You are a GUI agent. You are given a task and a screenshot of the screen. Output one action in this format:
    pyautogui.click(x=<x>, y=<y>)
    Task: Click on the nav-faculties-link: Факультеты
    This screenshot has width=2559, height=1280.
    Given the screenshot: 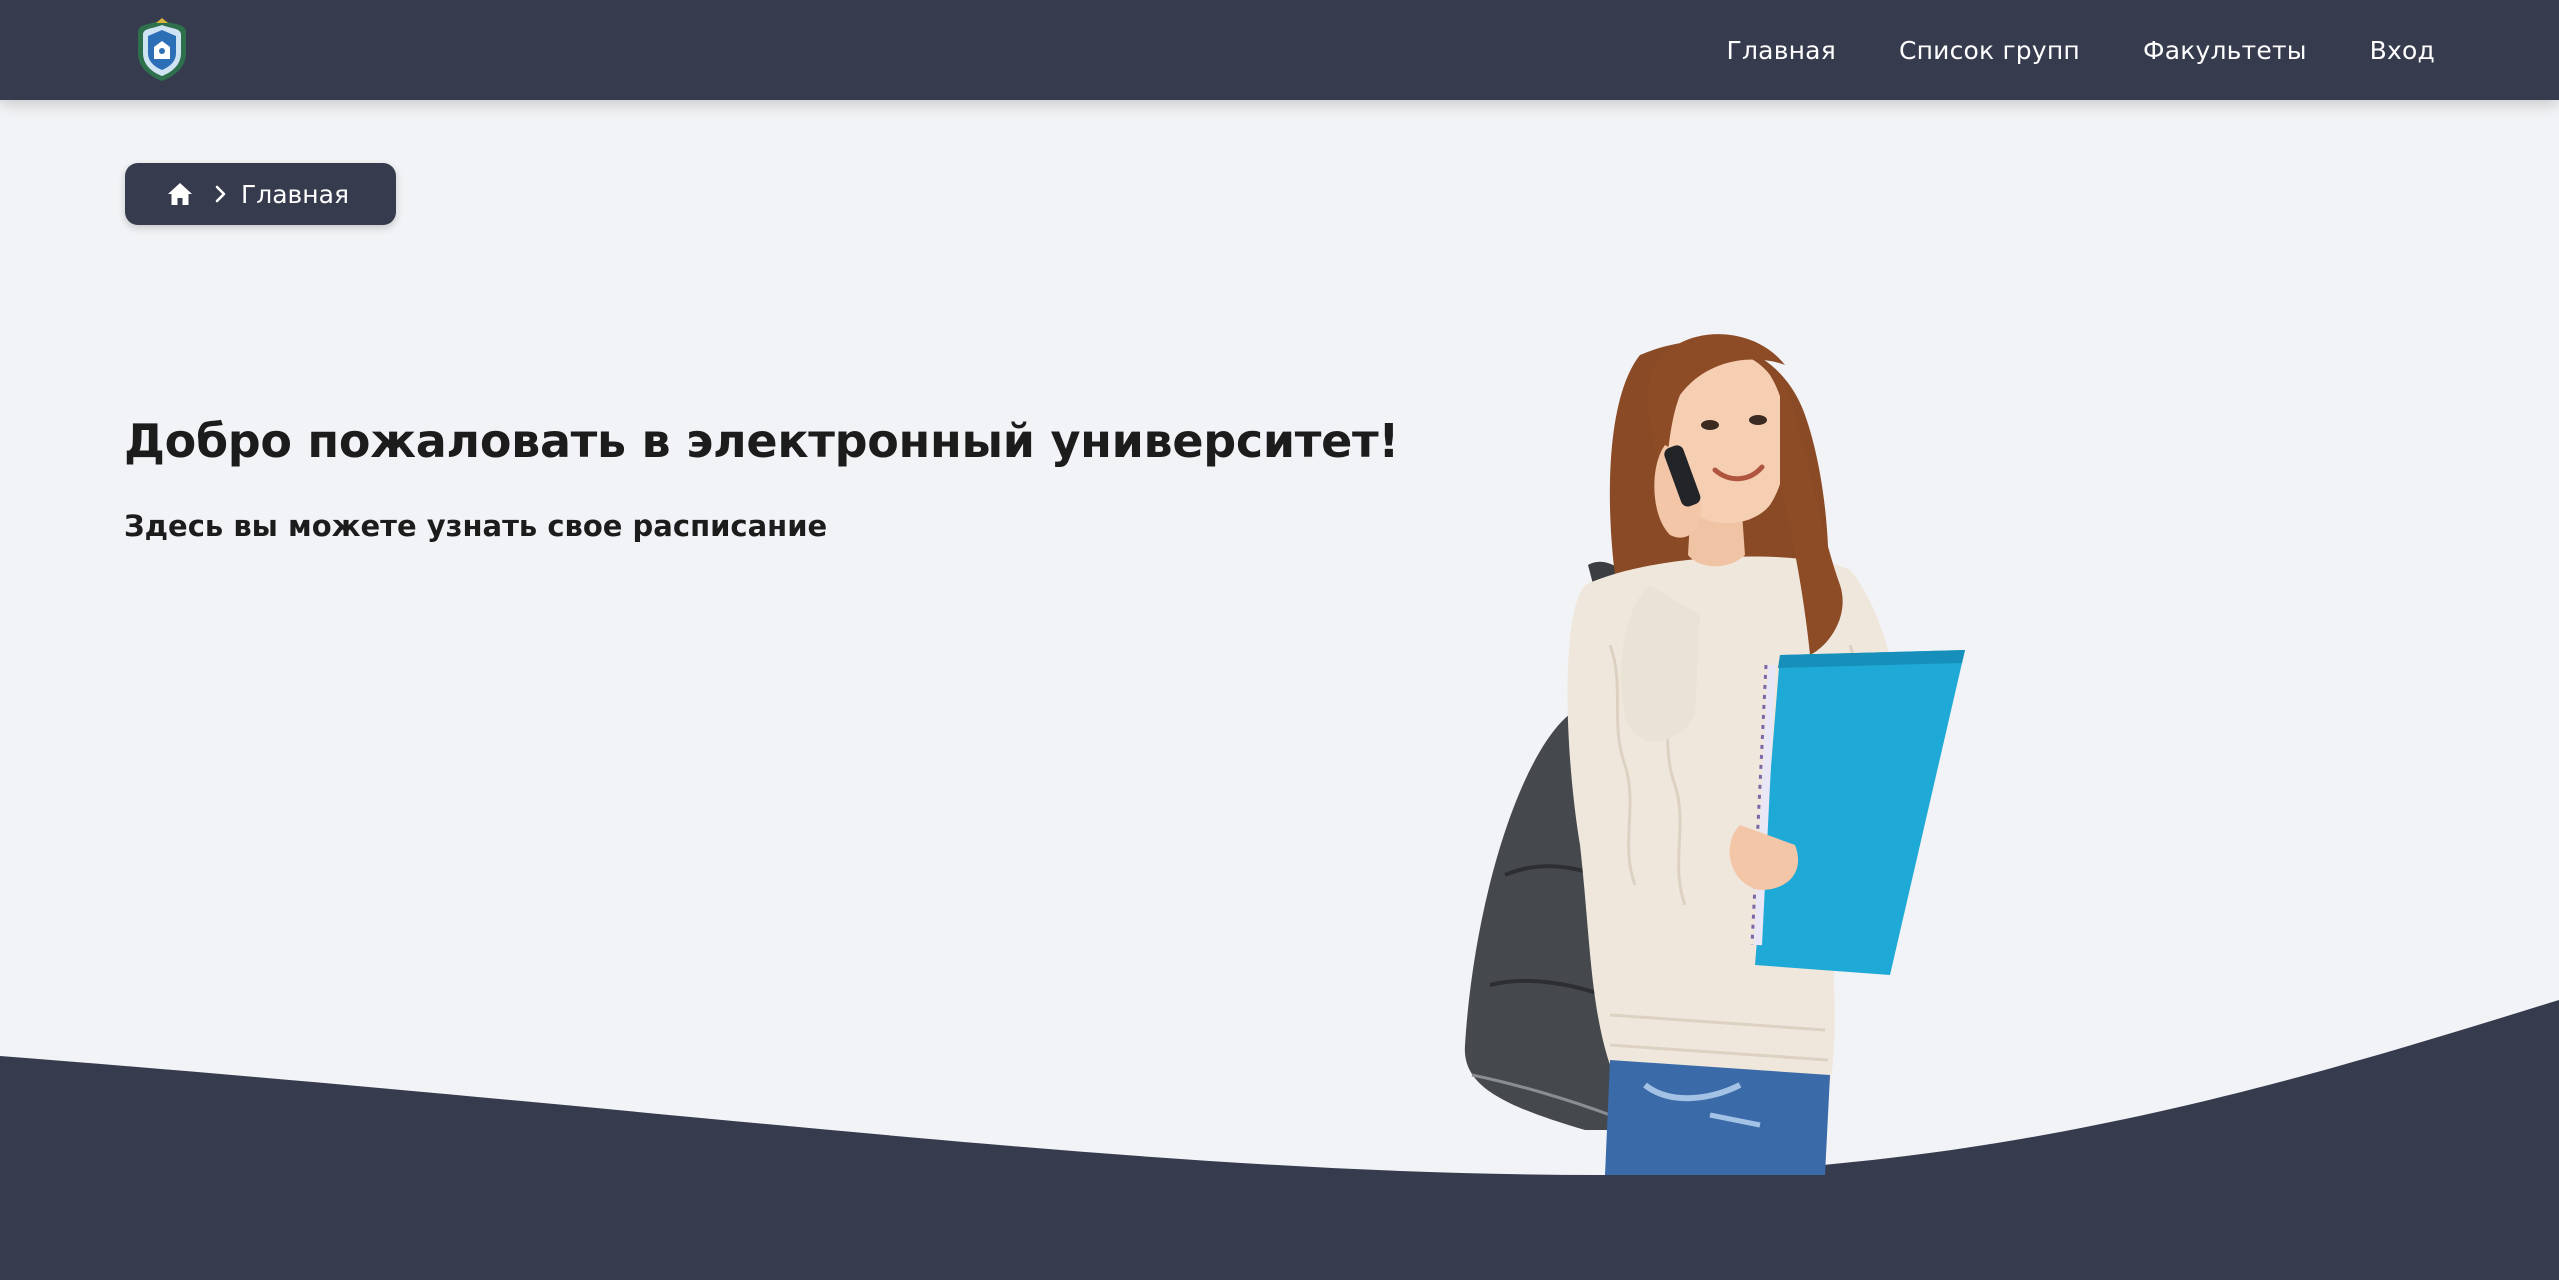 What is the action you would take?
    pyautogui.click(x=2225, y=50)
    